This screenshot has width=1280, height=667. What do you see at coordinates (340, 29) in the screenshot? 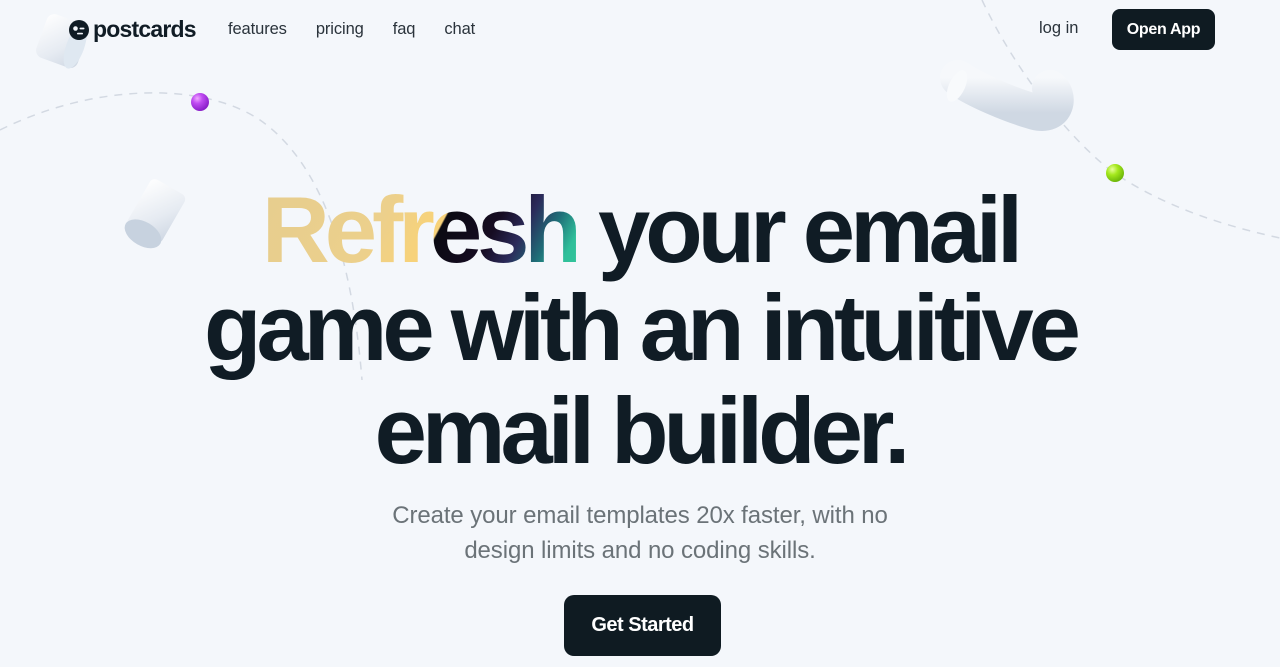
I see `nav-link-pricing: pricing` at bounding box center [340, 29].